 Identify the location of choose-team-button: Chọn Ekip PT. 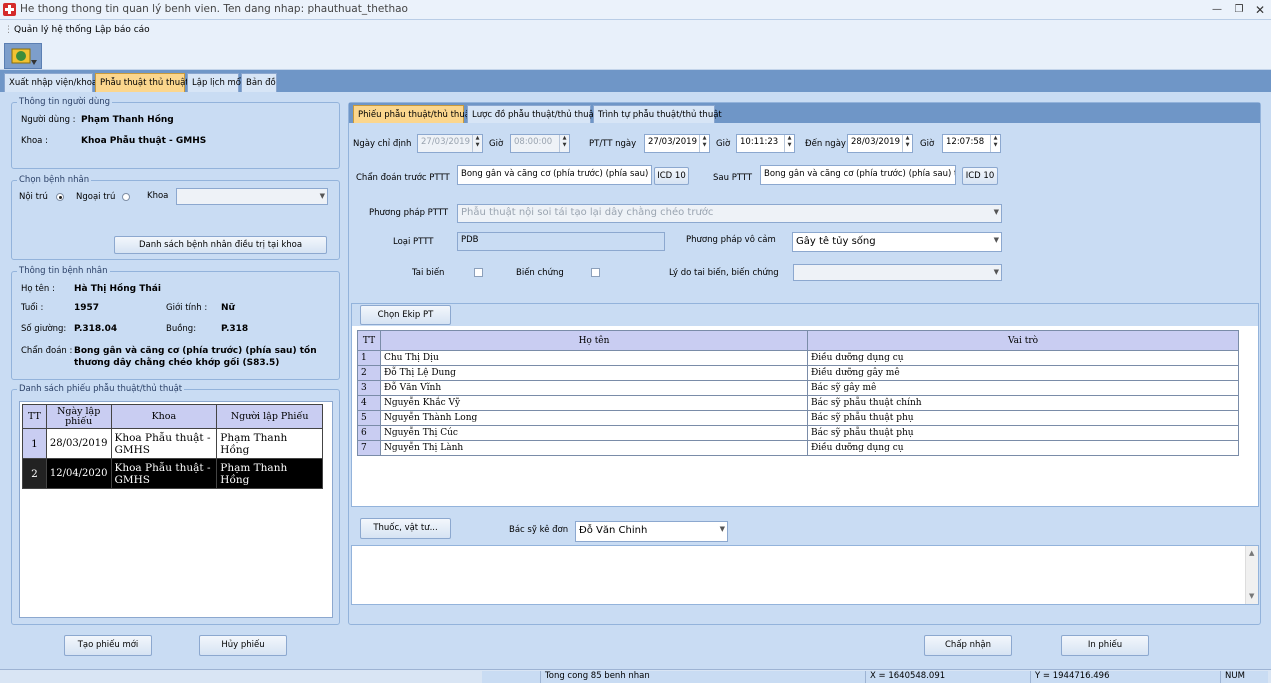
(405, 315).